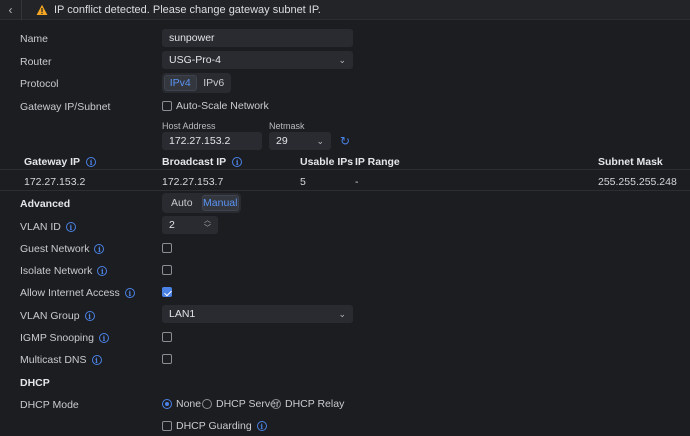 The width and height of the screenshot is (690, 436). Describe the element at coordinates (303, 182) in the screenshot. I see `table-cell-usable-ips: 5` at that location.